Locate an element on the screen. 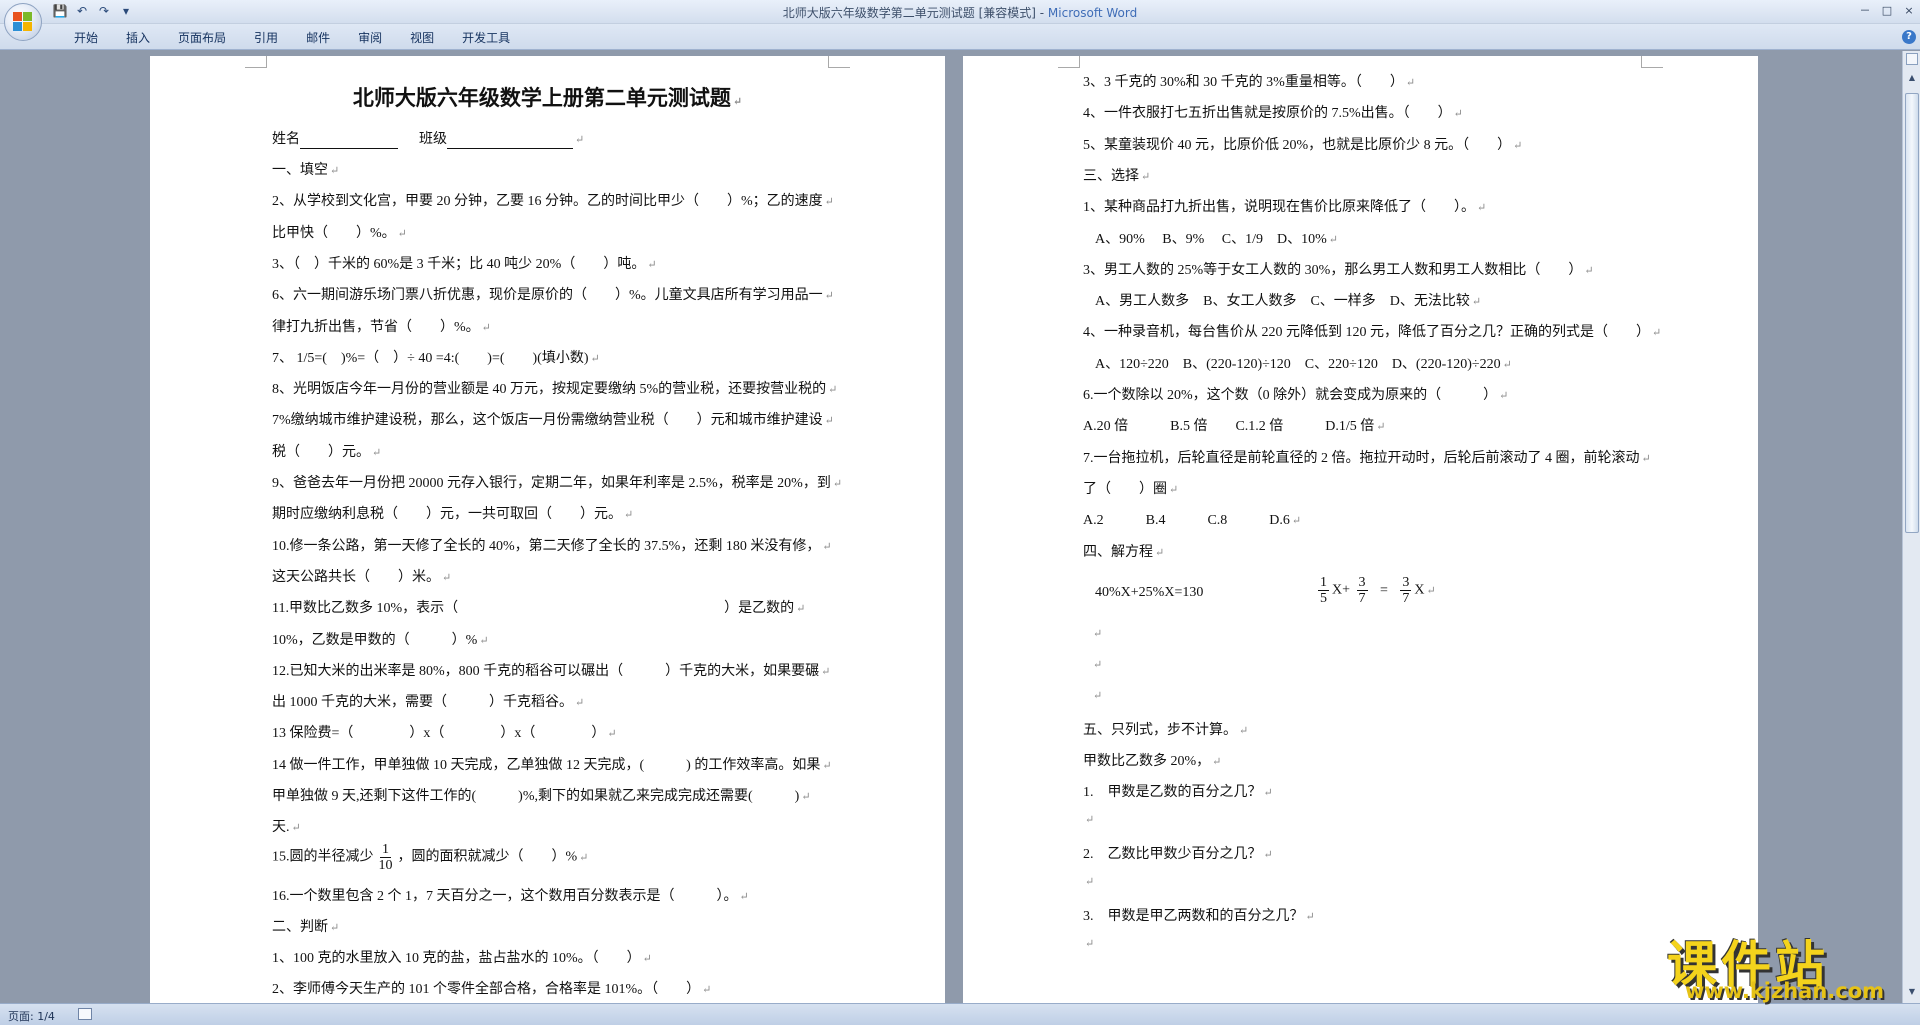 This screenshot has height=1025, width=1920. text-line: A.20 倍 B.5 倍 C.1.2 倍 D.1/5 倍 ↵ is located at coordinates (1234, 426).